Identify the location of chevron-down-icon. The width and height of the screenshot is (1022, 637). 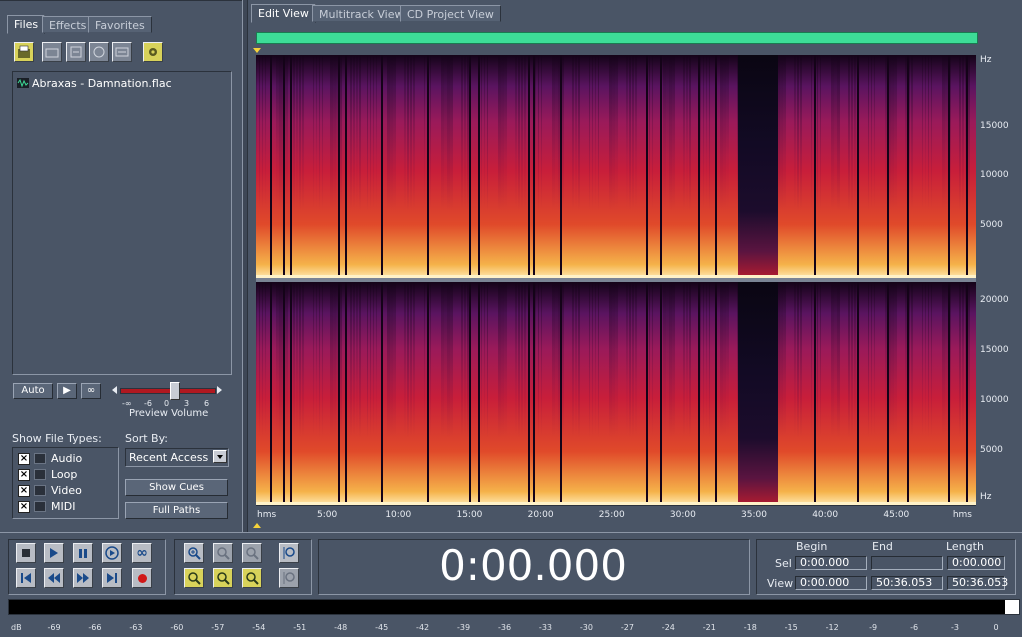
(220, 456).